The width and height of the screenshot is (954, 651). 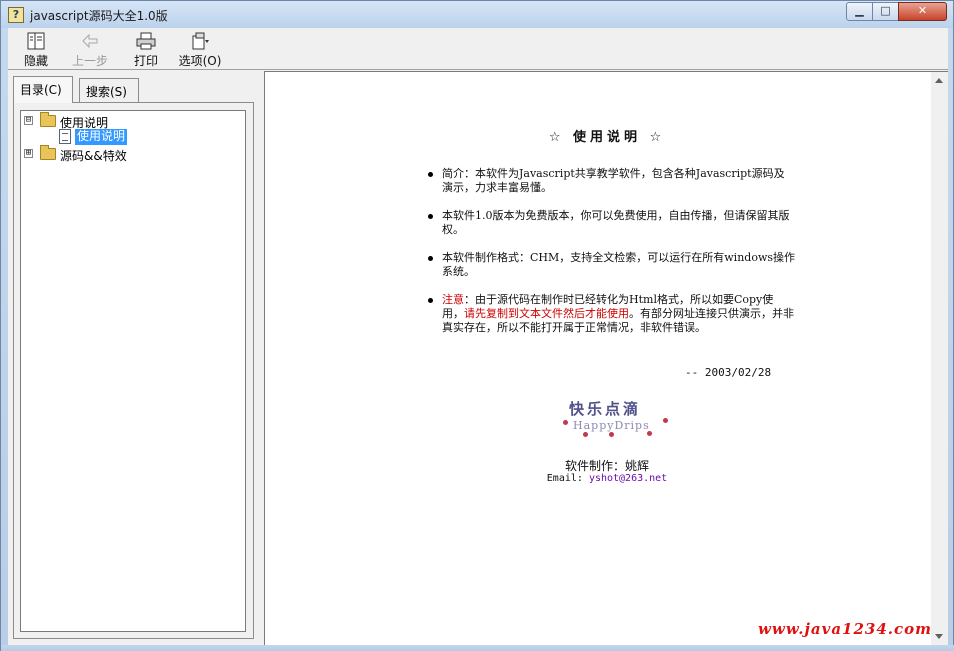 What do you see at coordinates (606, 466) in the screenshot?
I see `credit-line: 软件制作：姚辉` at bounding box center [606, 466].